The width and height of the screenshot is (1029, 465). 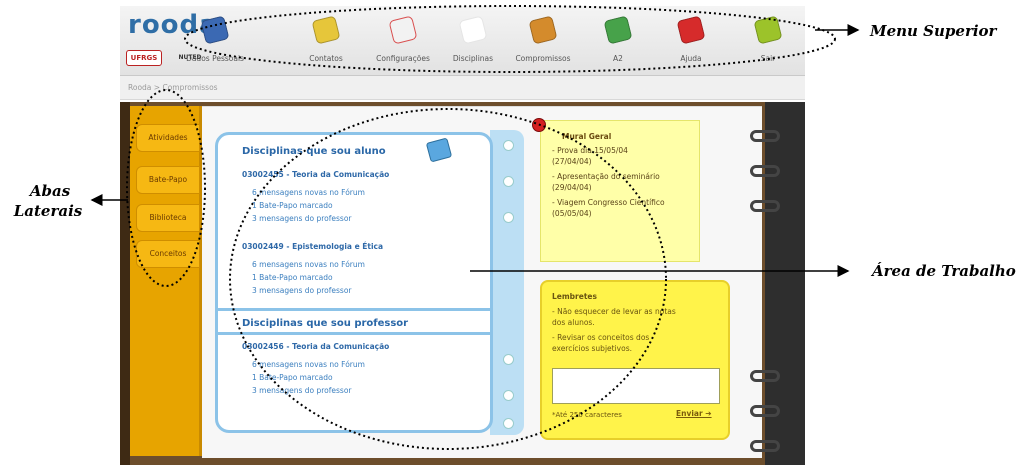 I want to click on annotation-menu-superior: Menu Superior, so click(x=933, y=31).